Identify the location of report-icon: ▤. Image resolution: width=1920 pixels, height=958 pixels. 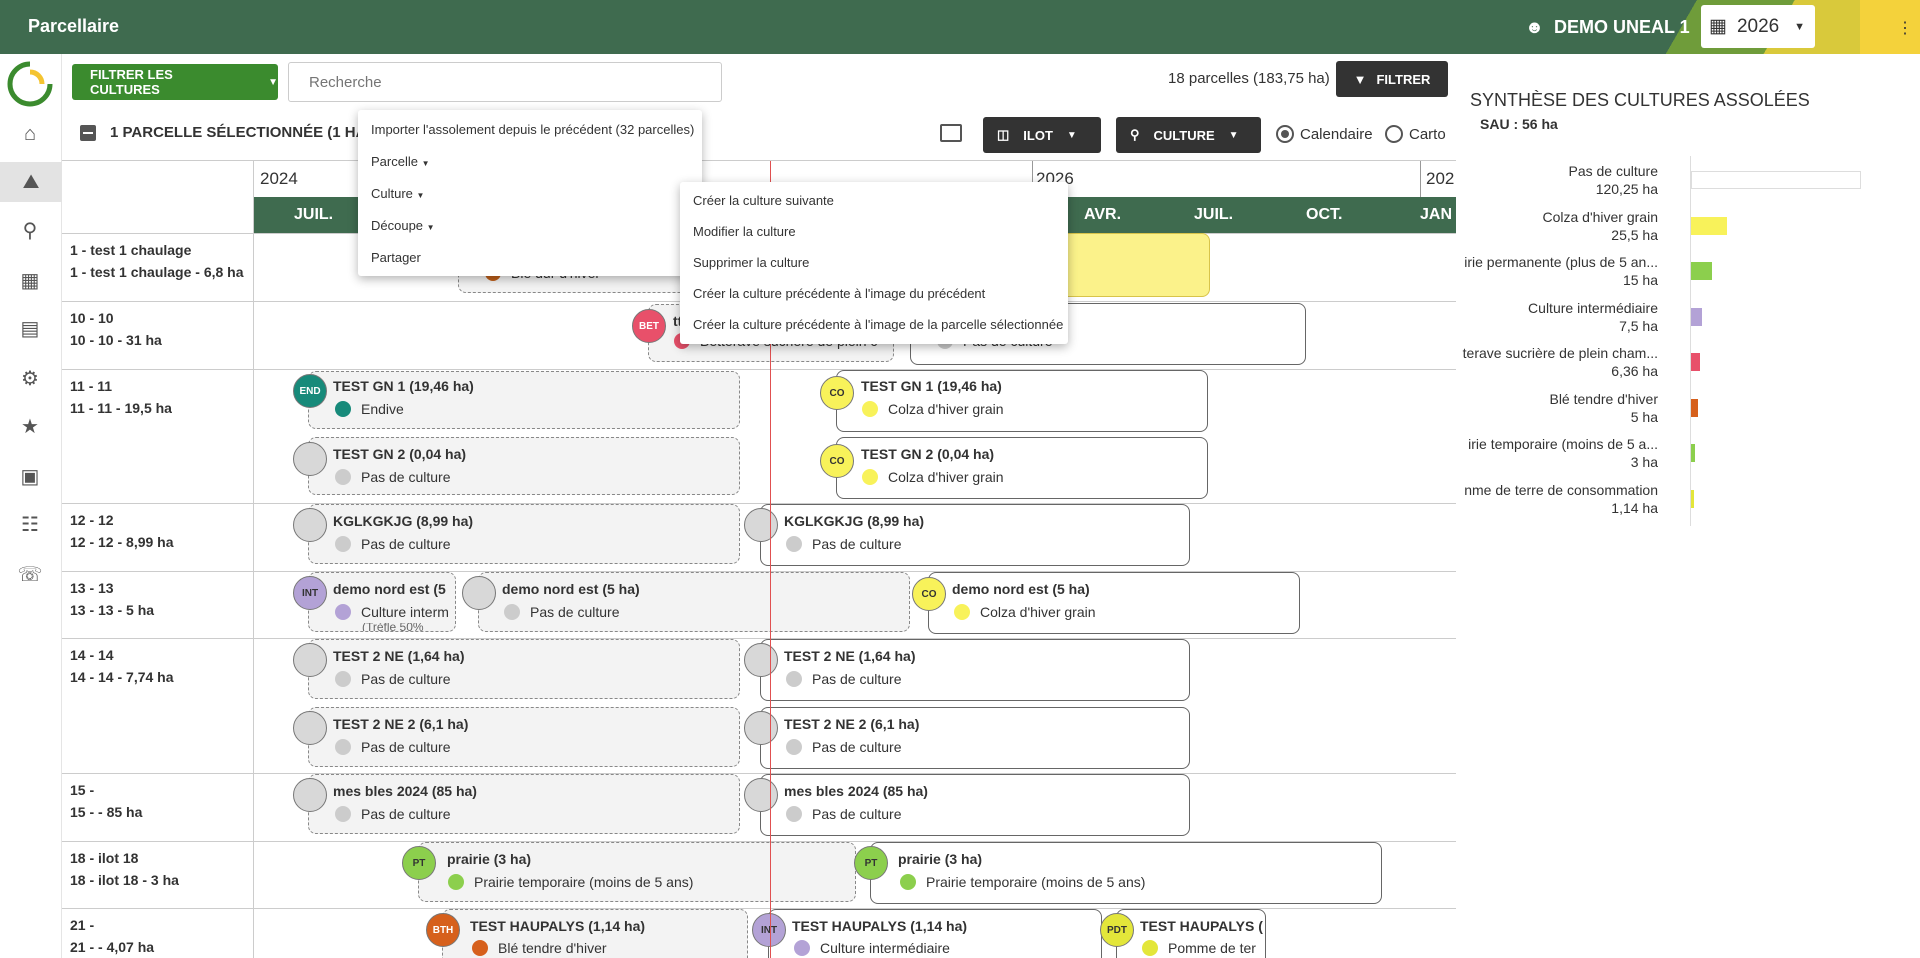
(30, 328).